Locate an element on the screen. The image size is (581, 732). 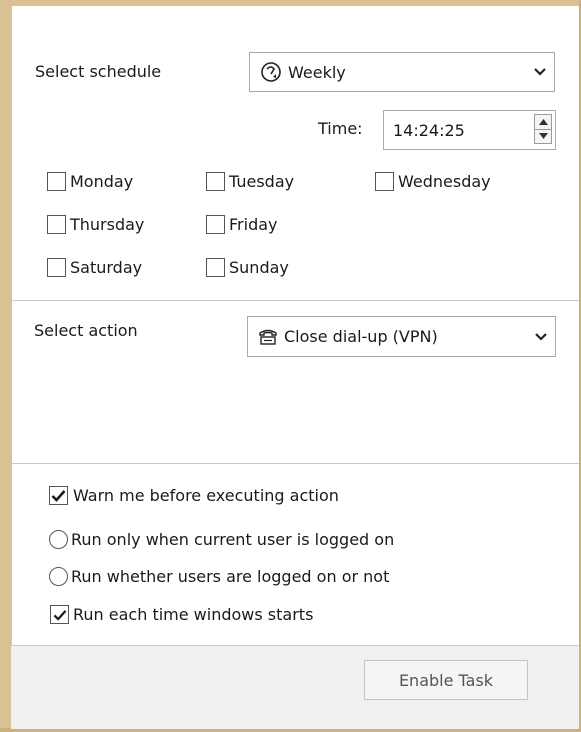
time-spinner is located at coordinates (543, 129).